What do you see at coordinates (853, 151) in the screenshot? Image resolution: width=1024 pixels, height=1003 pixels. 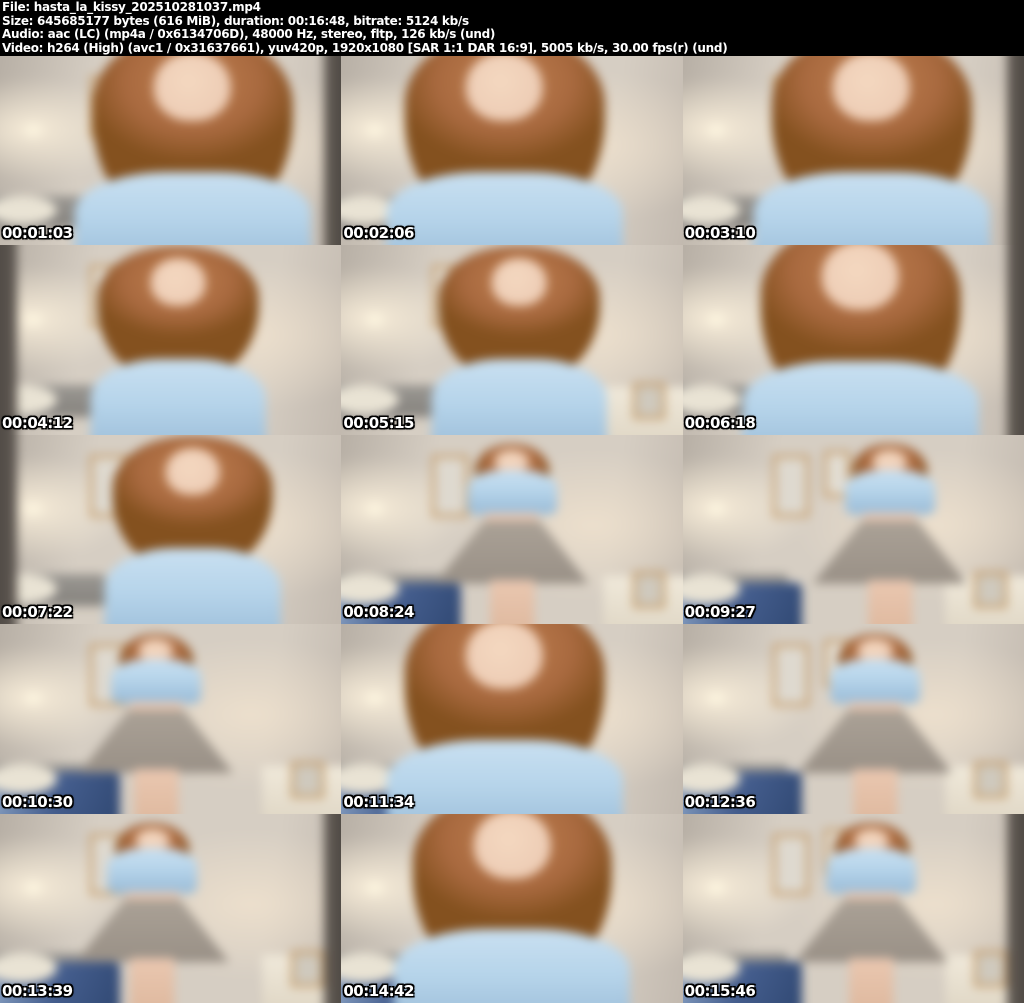 I see `video-thumbnail: 00:03:10` at bounding box center [853, 151].